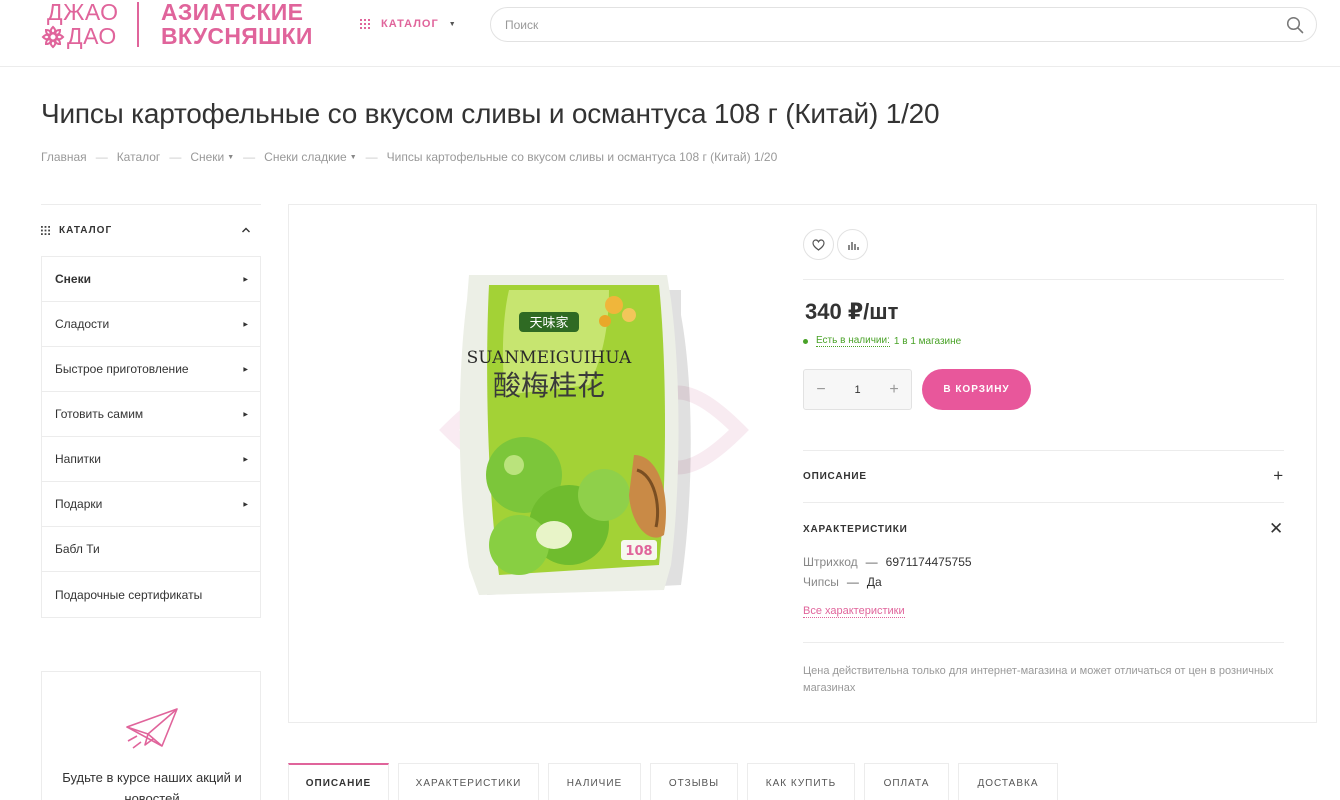 This screenshot has width=1340, height=800. Describe the element at coordinates (805, 341) in the screenshot. I see `stock-dot-icon` at that location.